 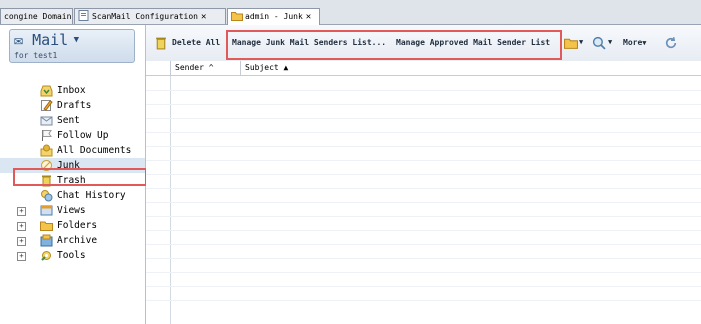 I want to click on tab-label: admin - Junk, so click(x=274, y=16).